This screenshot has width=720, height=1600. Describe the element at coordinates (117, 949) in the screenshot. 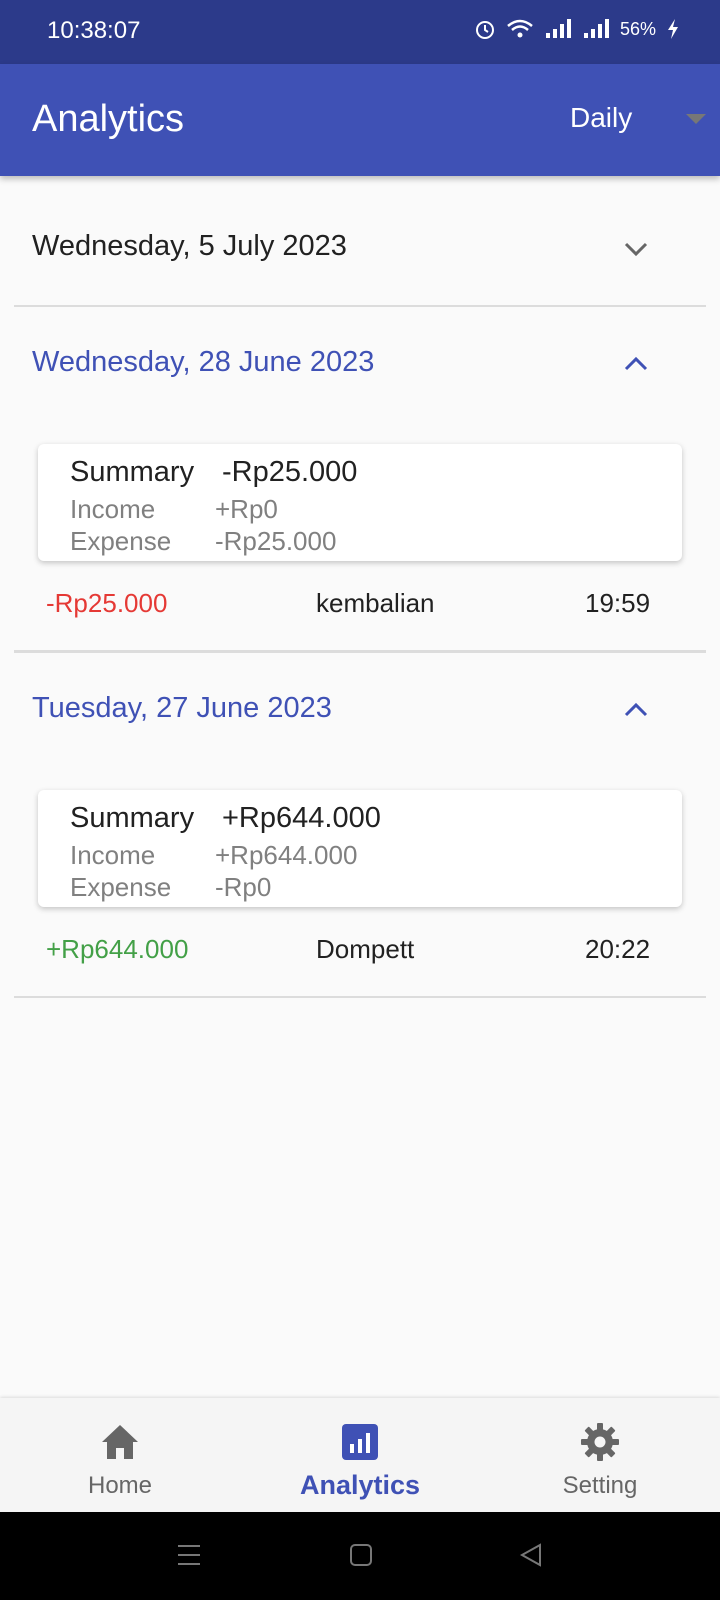

I see `transaction-amount: +Rp644.000` at that location.